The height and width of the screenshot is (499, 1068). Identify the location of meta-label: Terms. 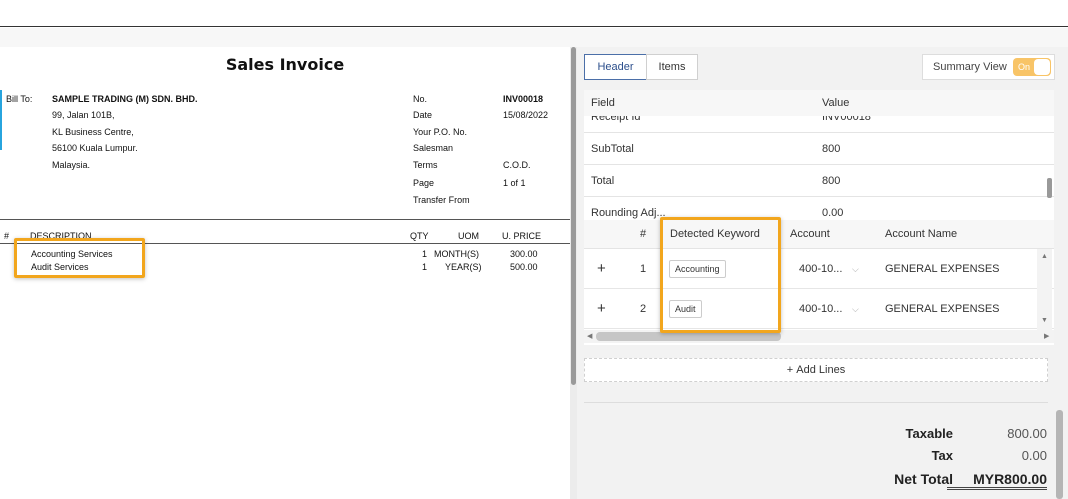
(425, 165).